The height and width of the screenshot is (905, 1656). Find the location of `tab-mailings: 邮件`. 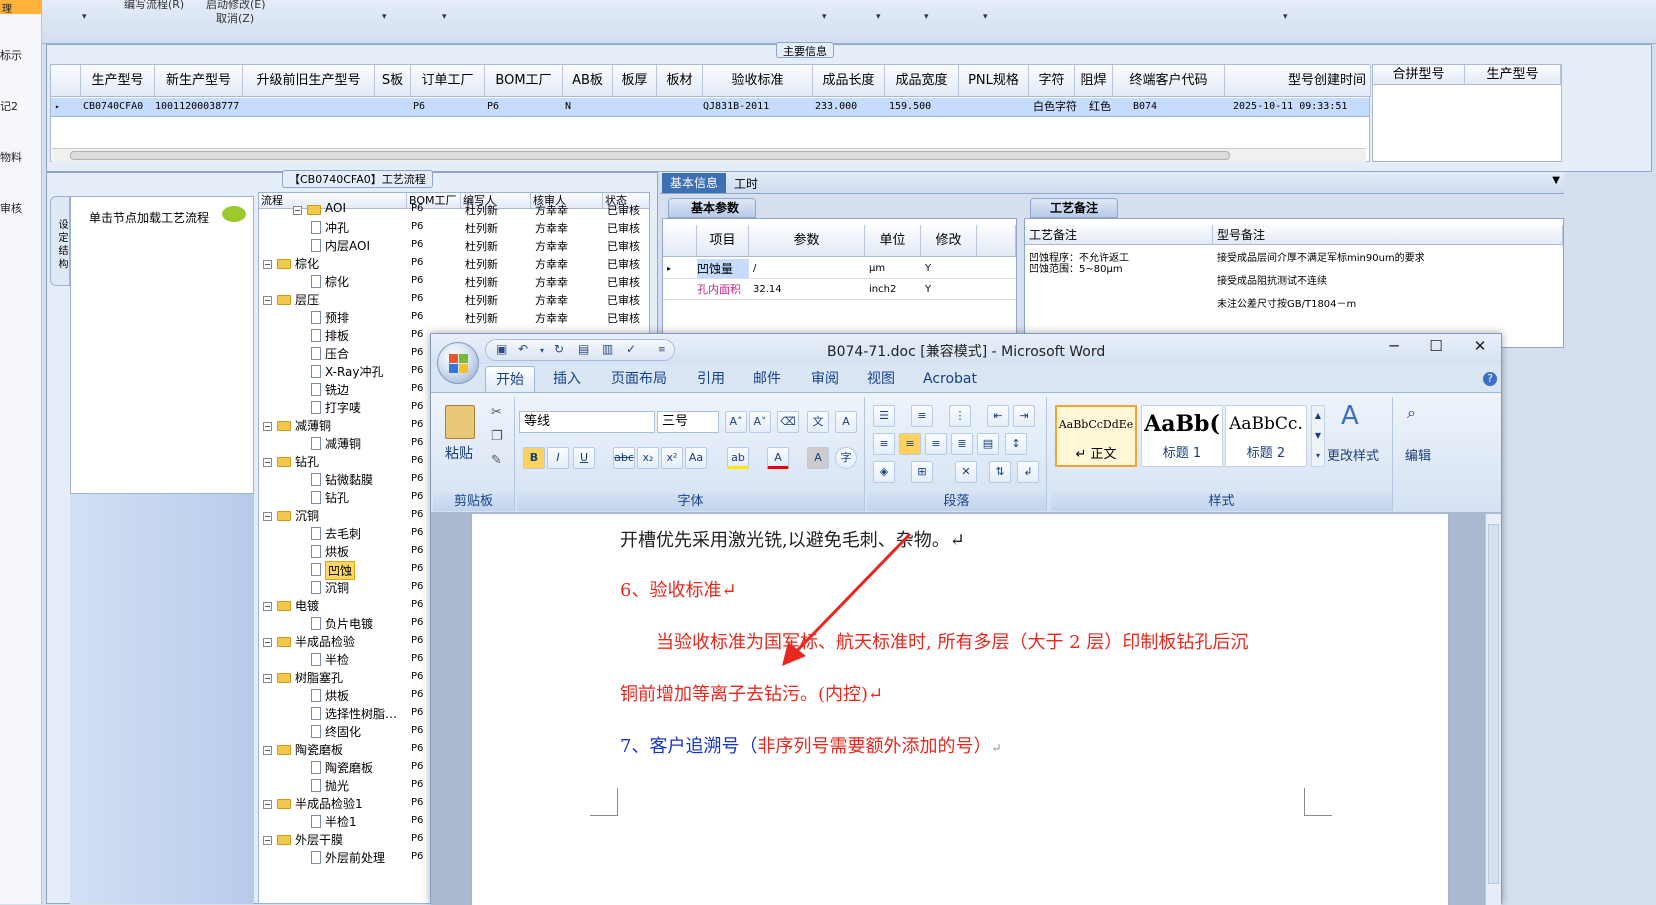

tab-mailings: 邮件 is located at coordinates (767, 379).